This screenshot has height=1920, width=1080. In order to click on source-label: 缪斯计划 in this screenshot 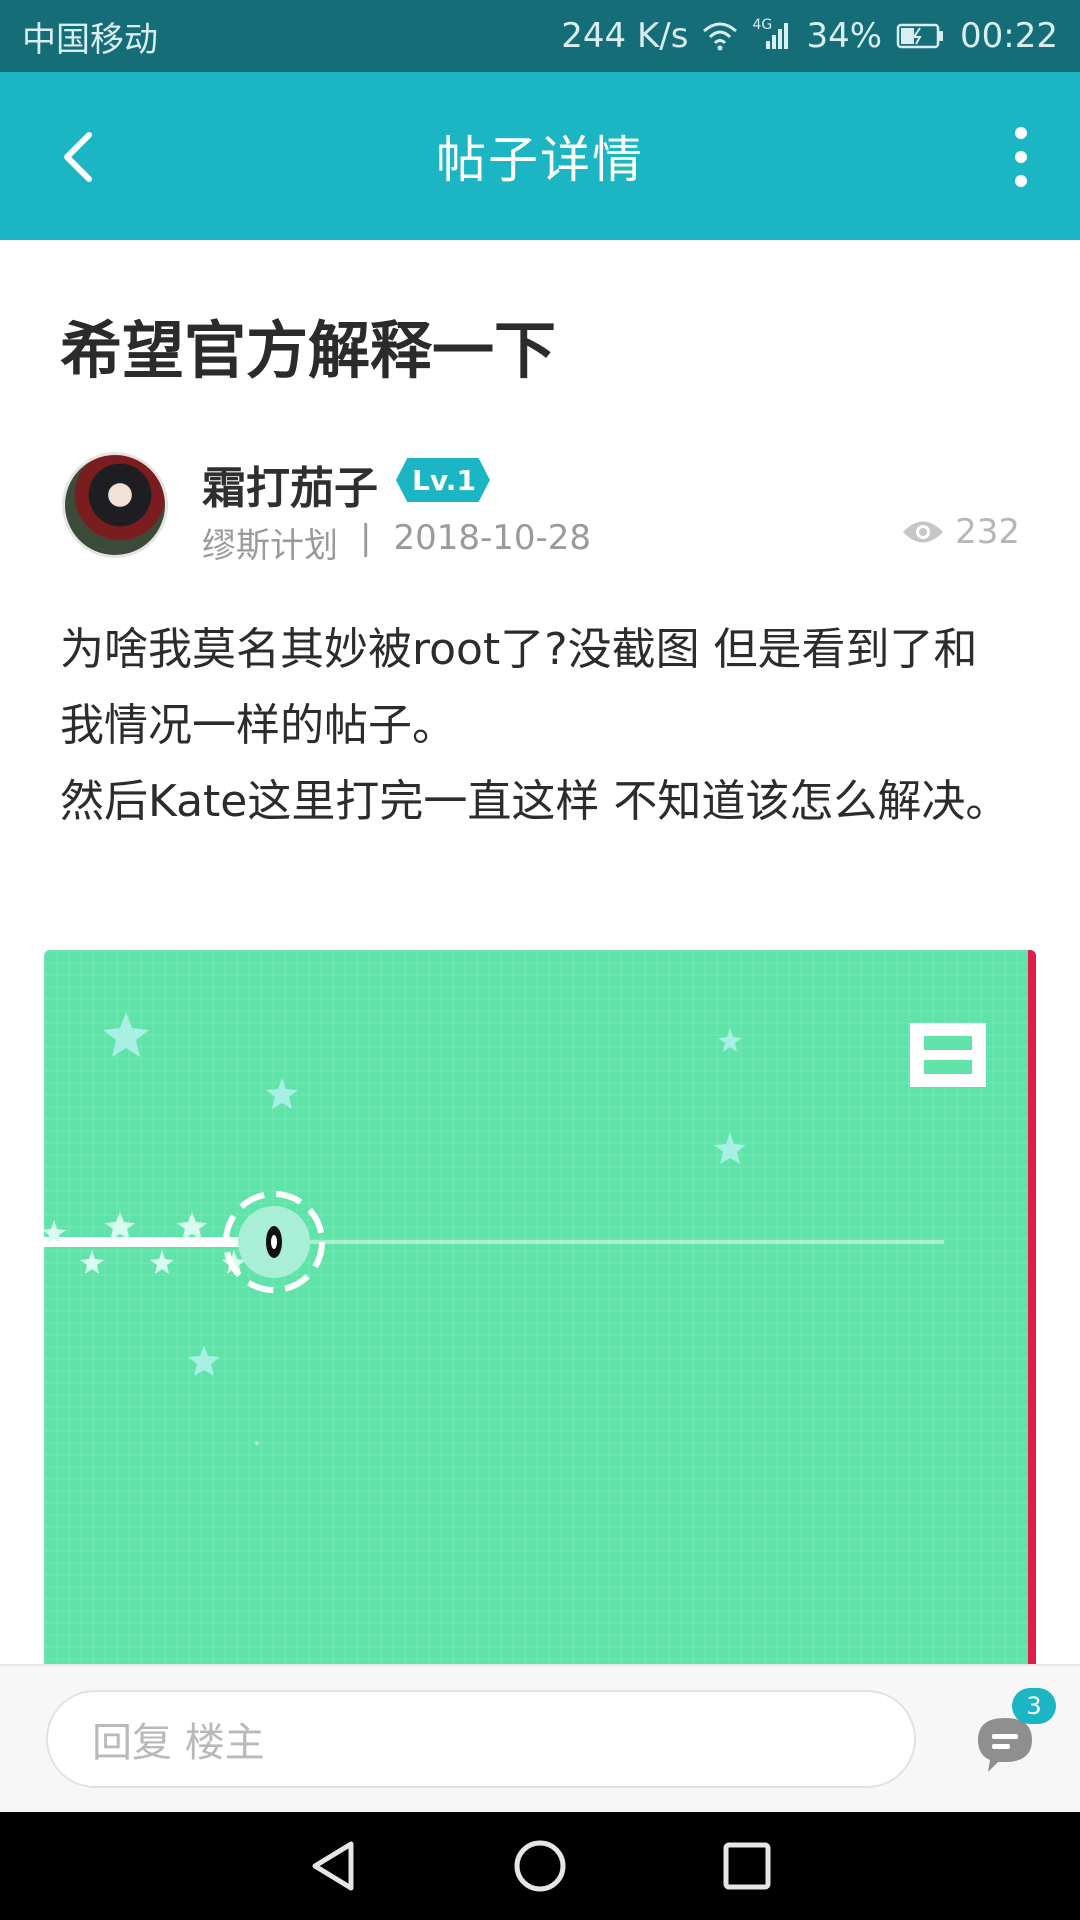, I will do `click(270, 542)`.